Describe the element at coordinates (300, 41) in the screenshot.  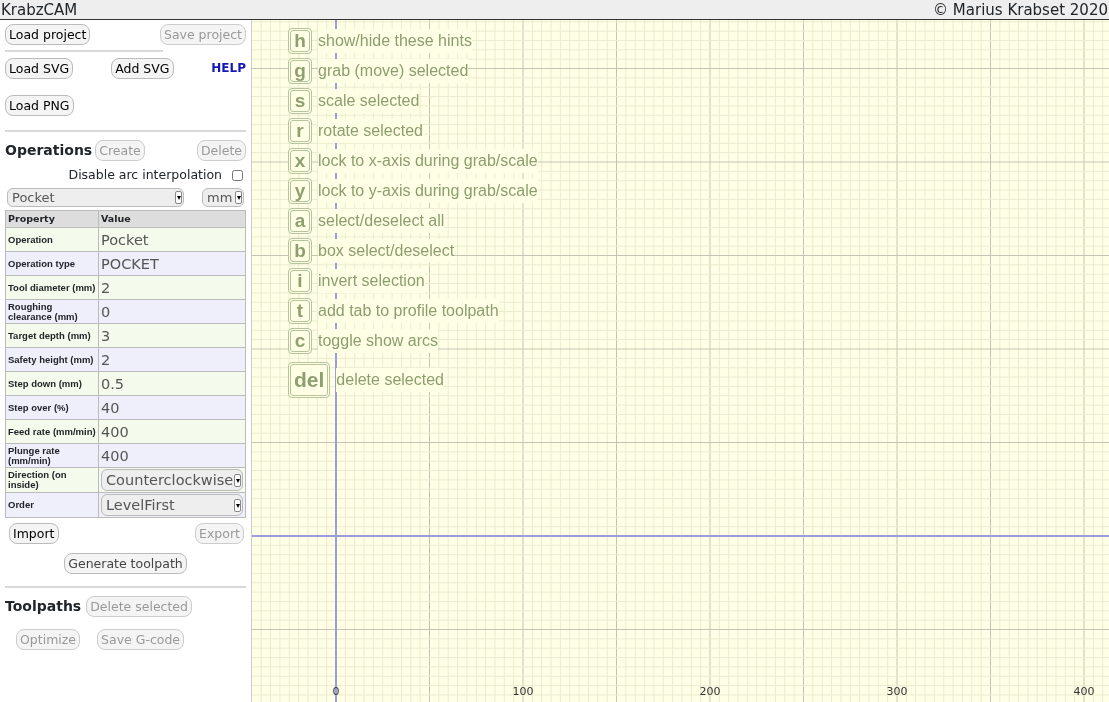
I see `key-hint: h` at that location.